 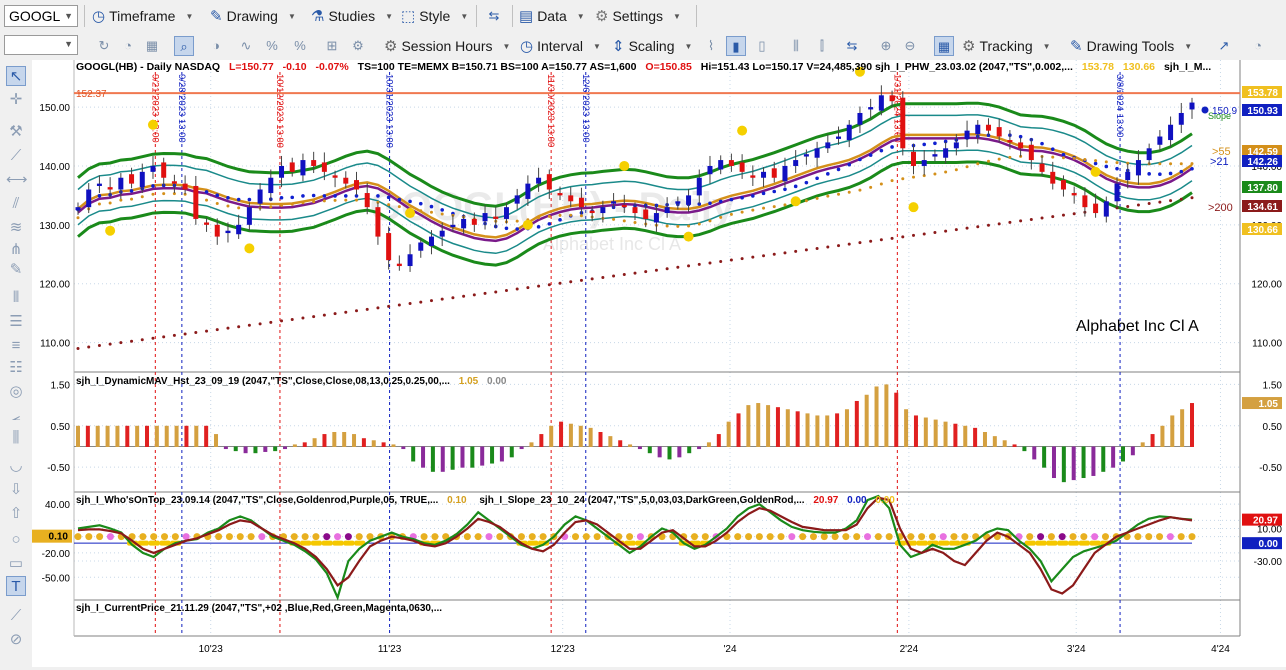 I want to click on grid-icon: ⊞, so click(x=332, y=46).